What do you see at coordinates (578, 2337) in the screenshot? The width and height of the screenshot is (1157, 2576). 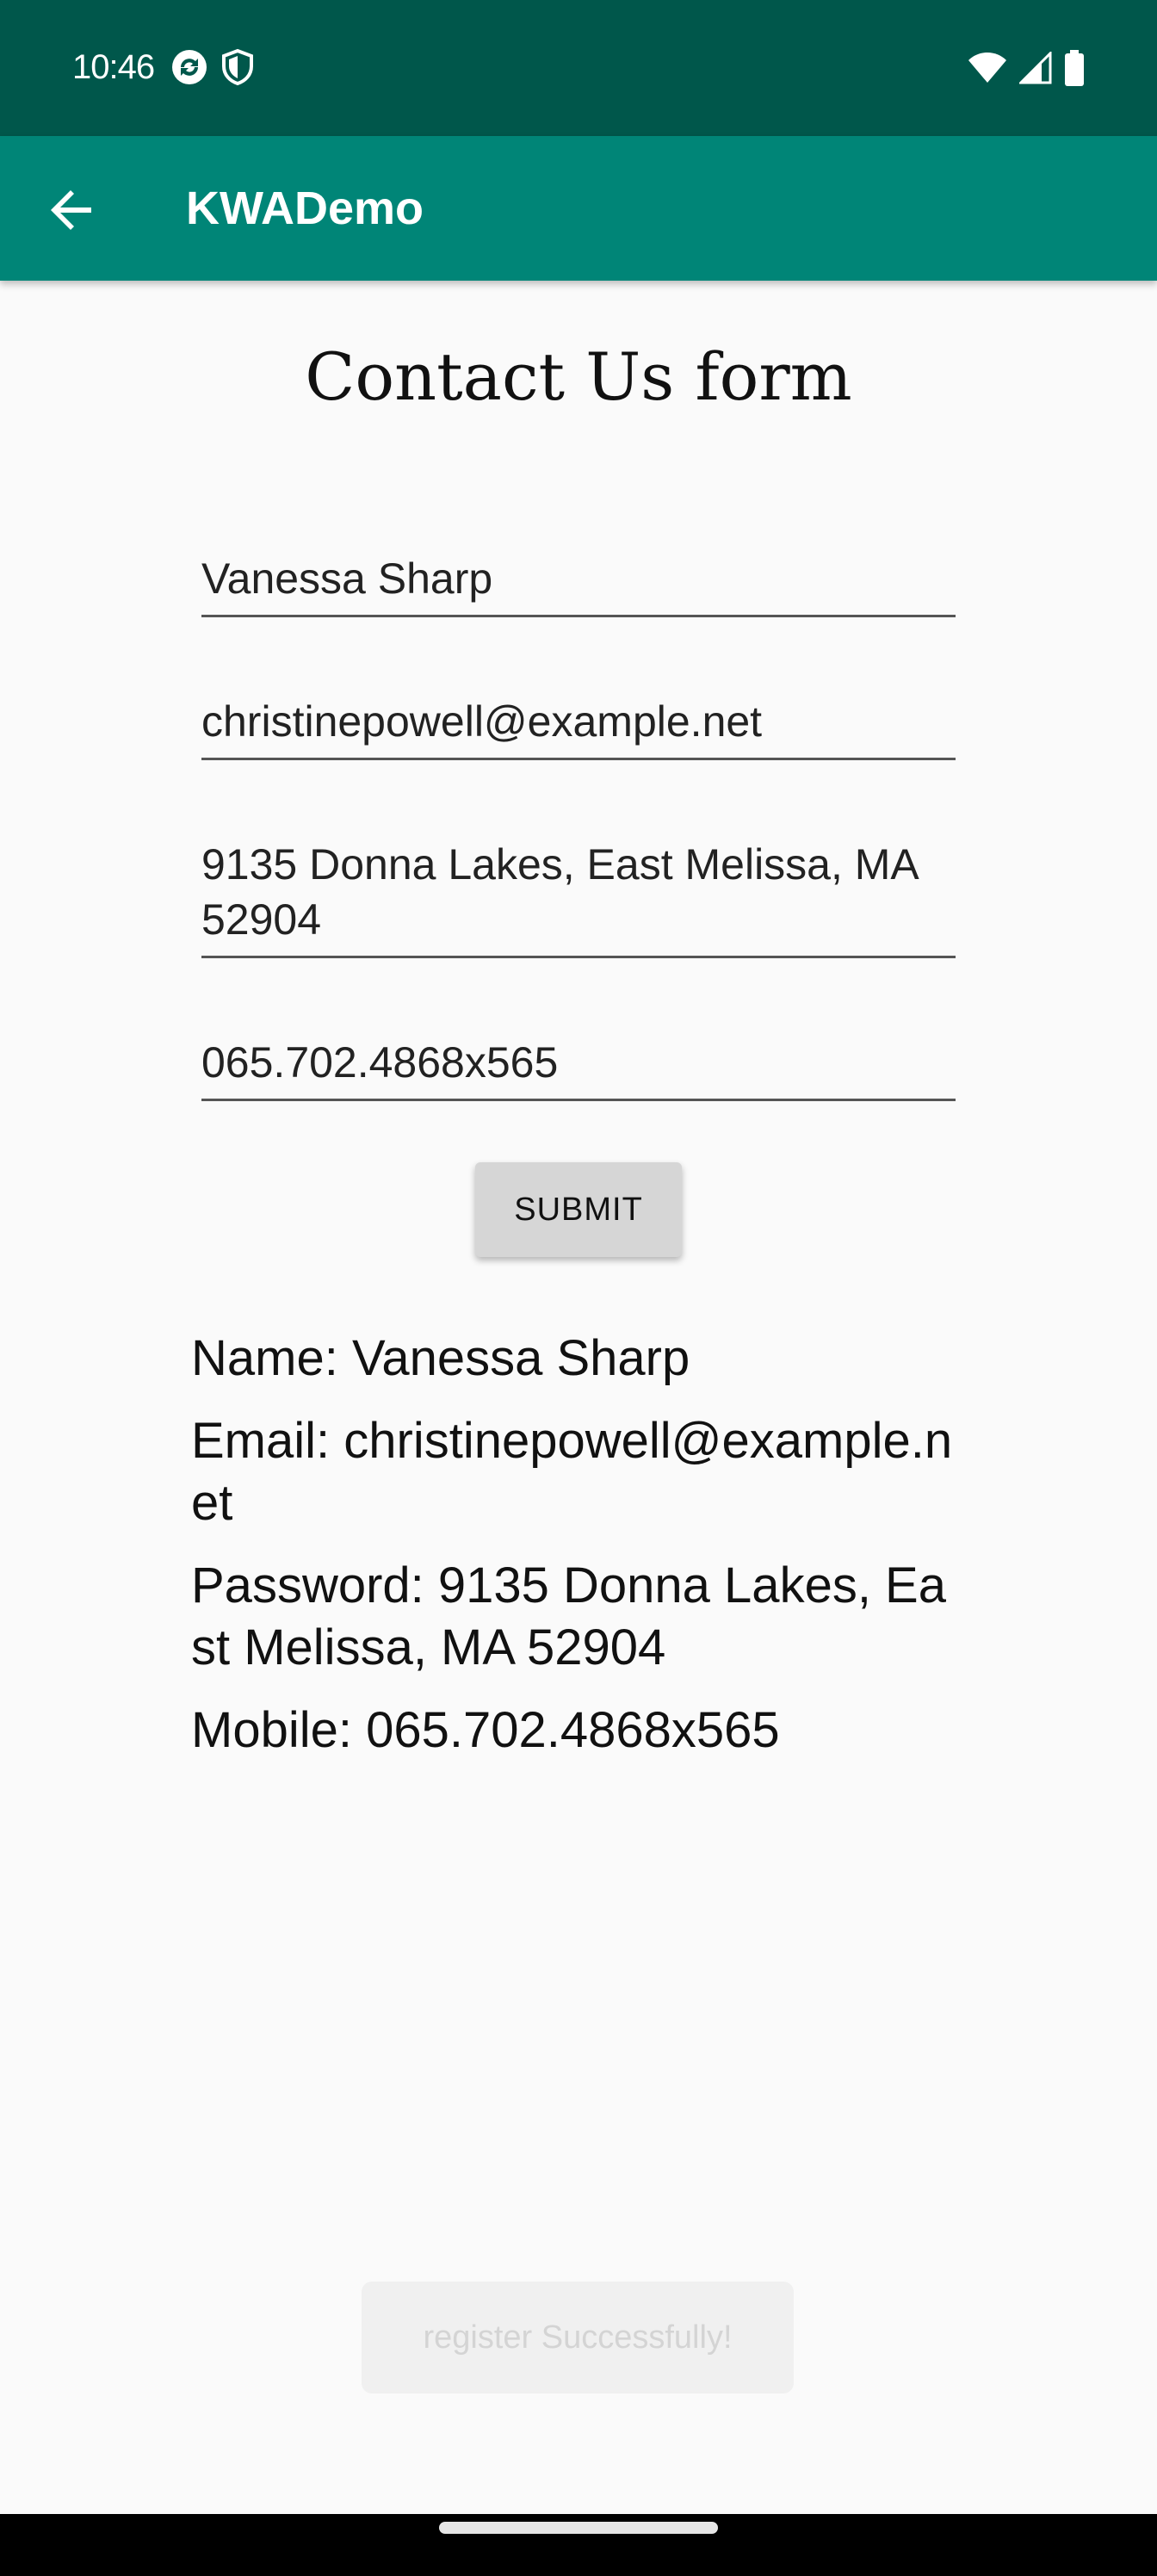 I see `toast-message: register Successfully!` at bounding box center [578, 2337].